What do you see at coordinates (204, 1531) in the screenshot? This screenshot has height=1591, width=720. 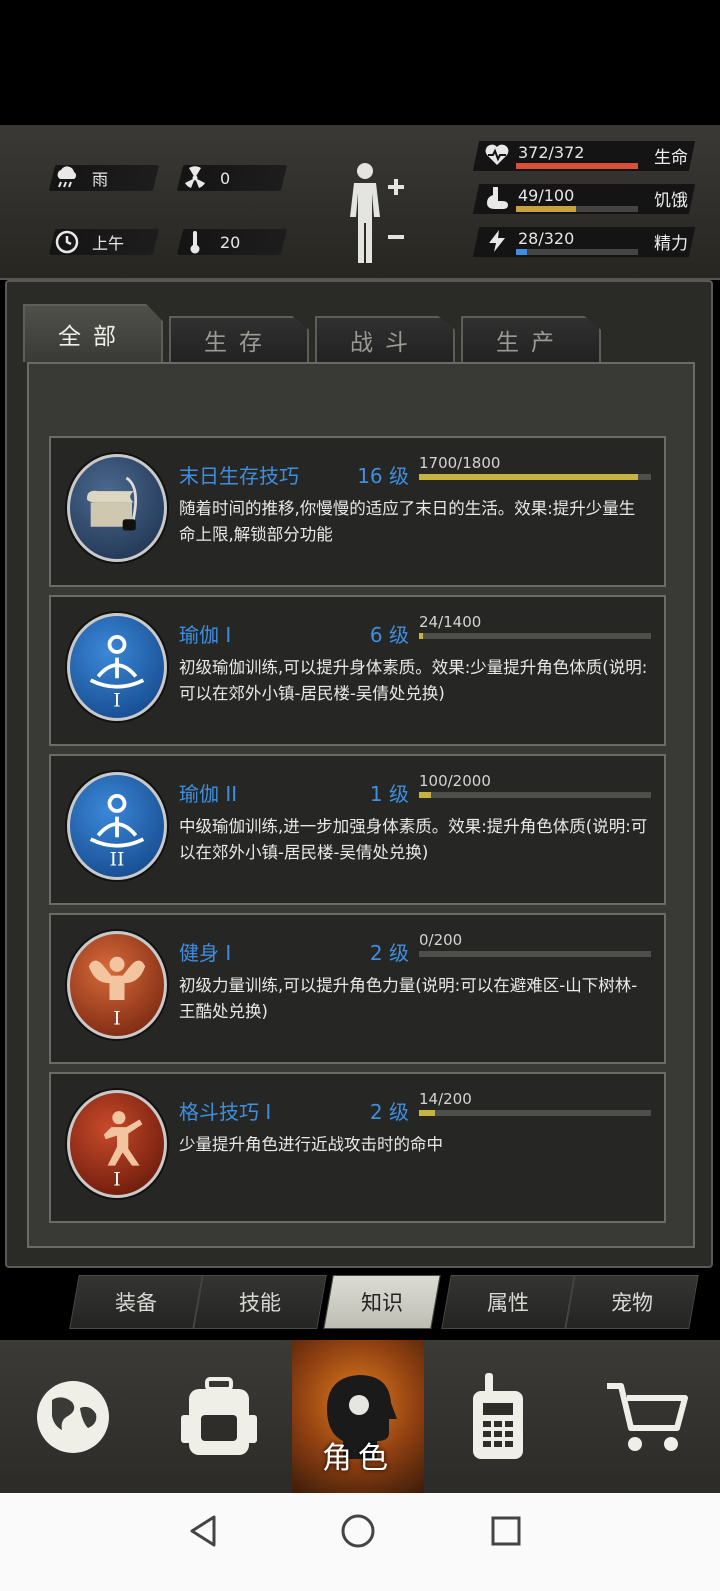 I see `back-icon` at bounding box center [204, 1531].